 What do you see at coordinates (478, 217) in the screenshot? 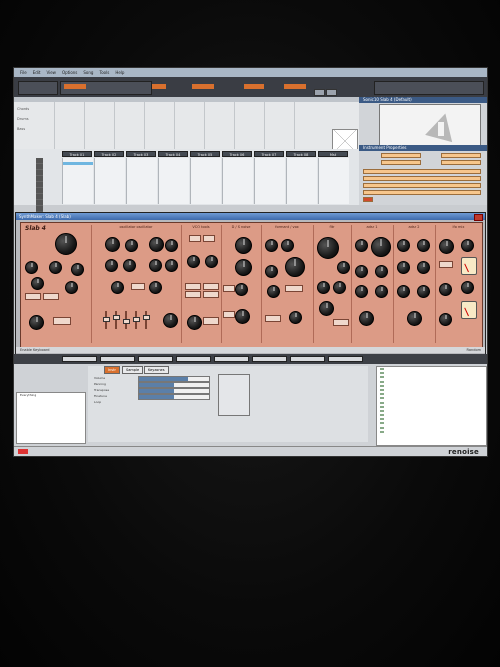
I see `close-icon` at bounding box center [478, 217].